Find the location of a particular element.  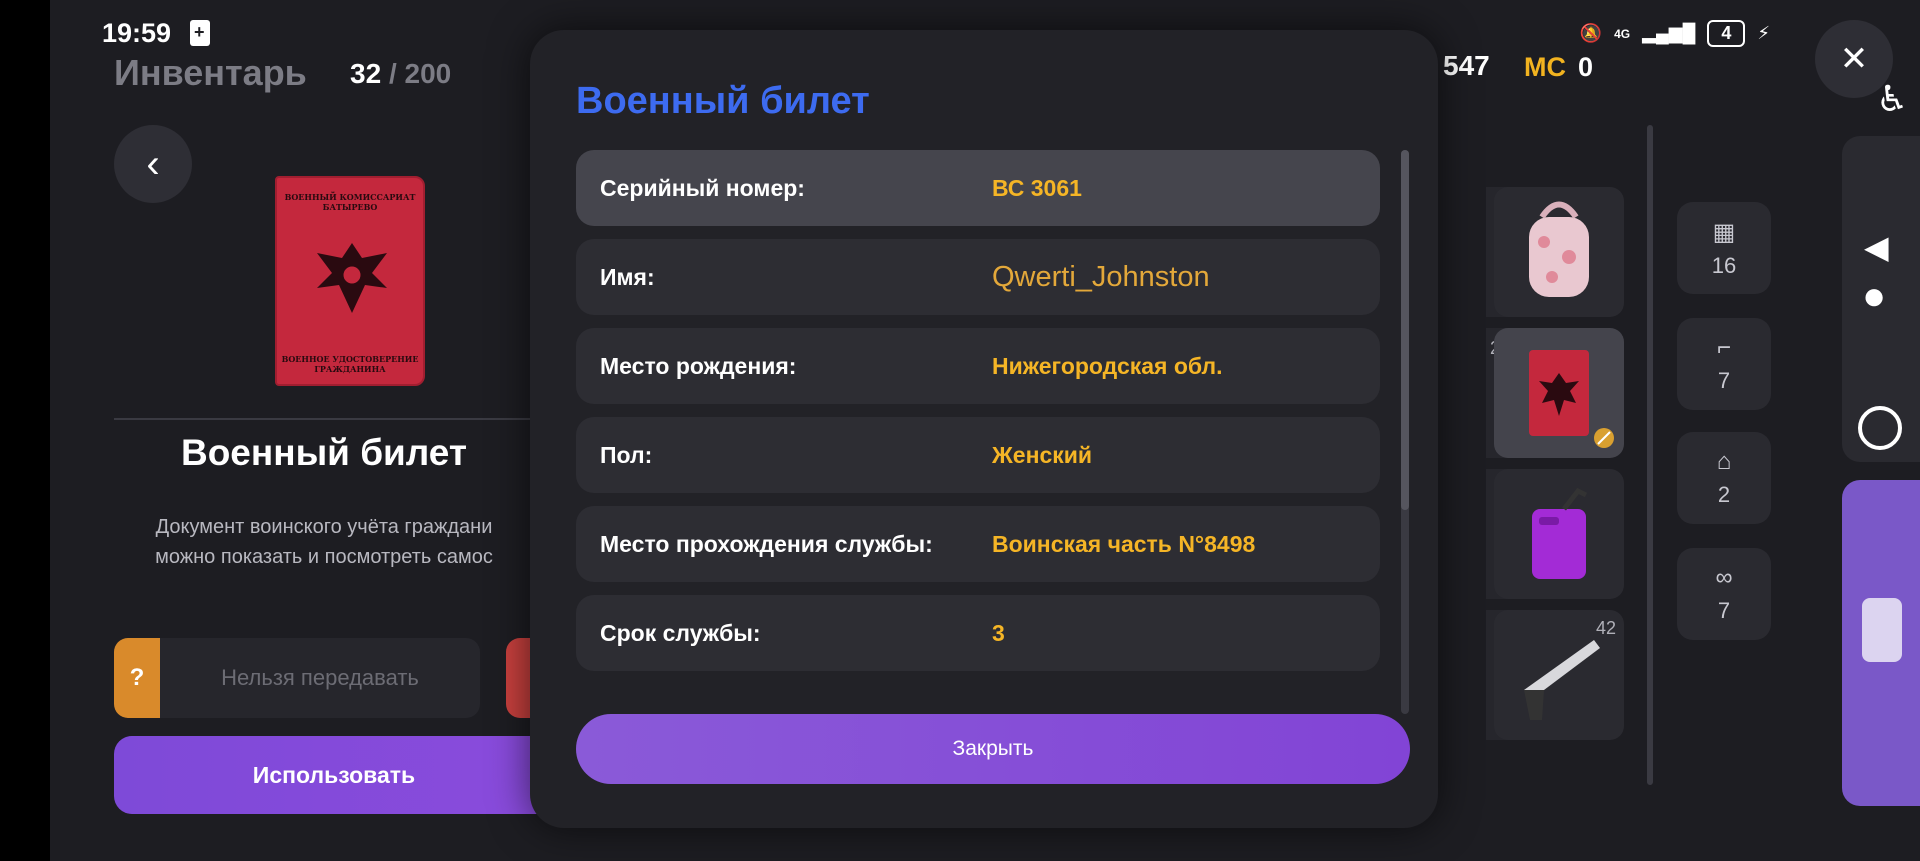

mute-icon: 🔕 is located at coordinates (1591, 33).